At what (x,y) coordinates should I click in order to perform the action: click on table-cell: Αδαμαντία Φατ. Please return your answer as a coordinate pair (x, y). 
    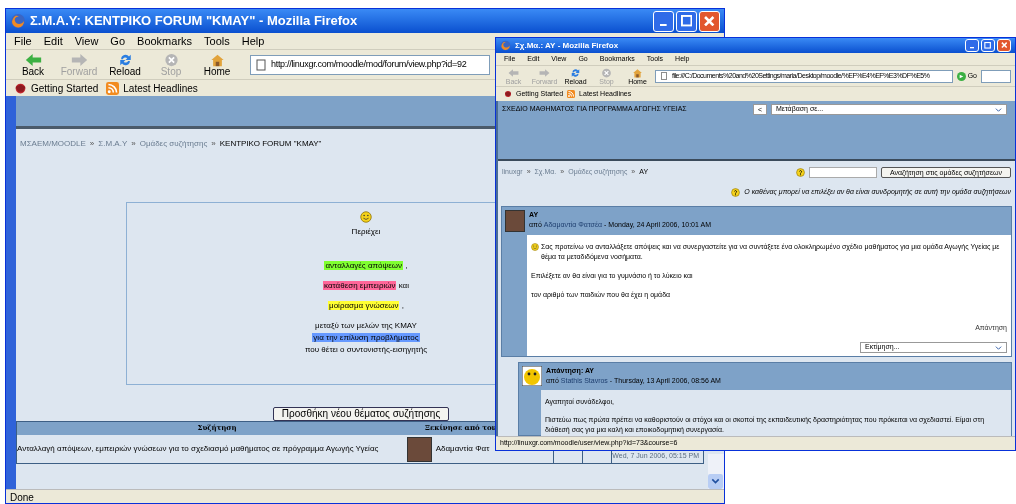
    Looking at the image, I should click on (462, 449).